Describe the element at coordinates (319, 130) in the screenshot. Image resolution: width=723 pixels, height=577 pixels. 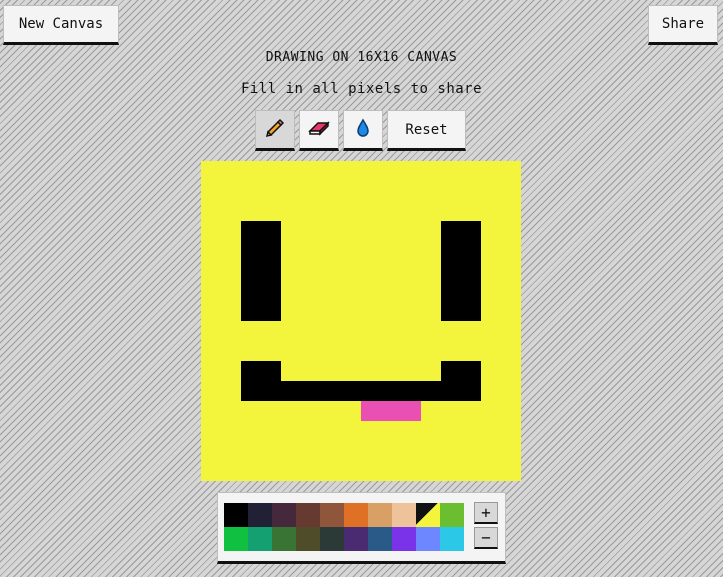
I see `eraser-tool-button` at that location.